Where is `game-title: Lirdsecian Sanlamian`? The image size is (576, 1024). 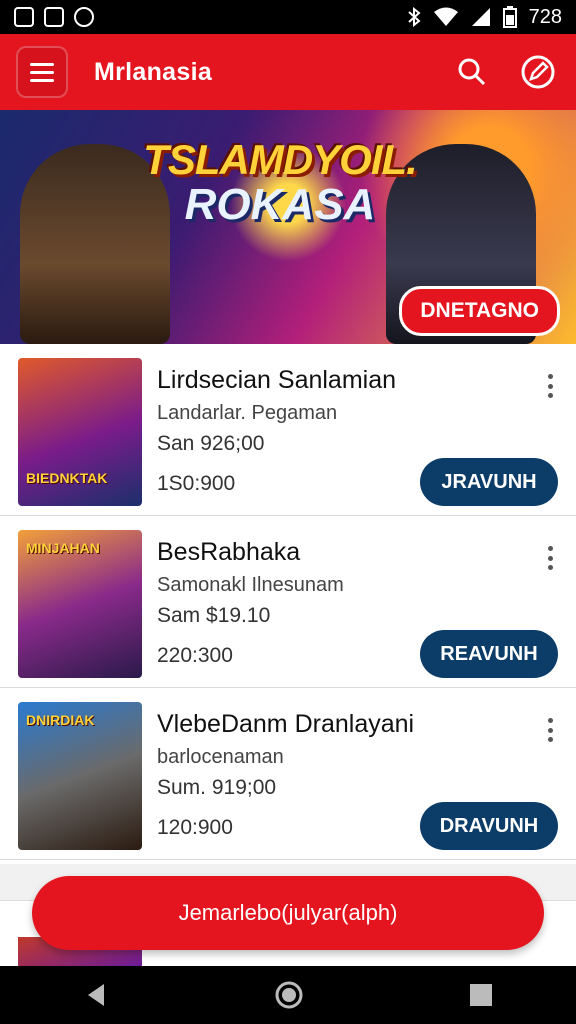
game-title: Lirdsecian Sanlamian is located at coordinates (277, 380).